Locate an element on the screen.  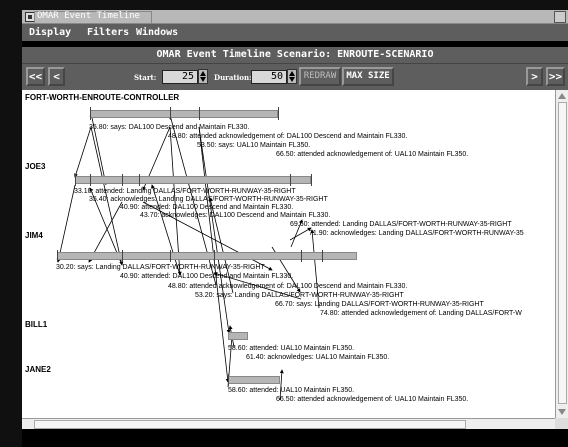
scroll-down-icon is located at coordinates (562, 412).